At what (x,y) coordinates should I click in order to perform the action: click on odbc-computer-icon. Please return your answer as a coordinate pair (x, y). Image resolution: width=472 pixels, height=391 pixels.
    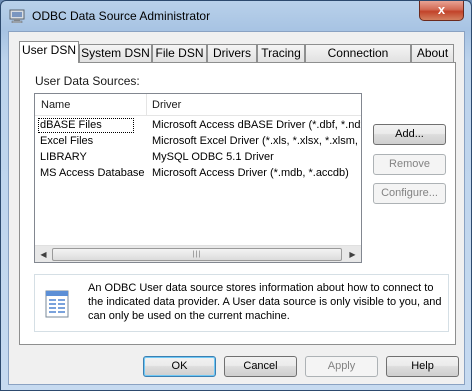
    Looking at the image, I should click on (17, 16).